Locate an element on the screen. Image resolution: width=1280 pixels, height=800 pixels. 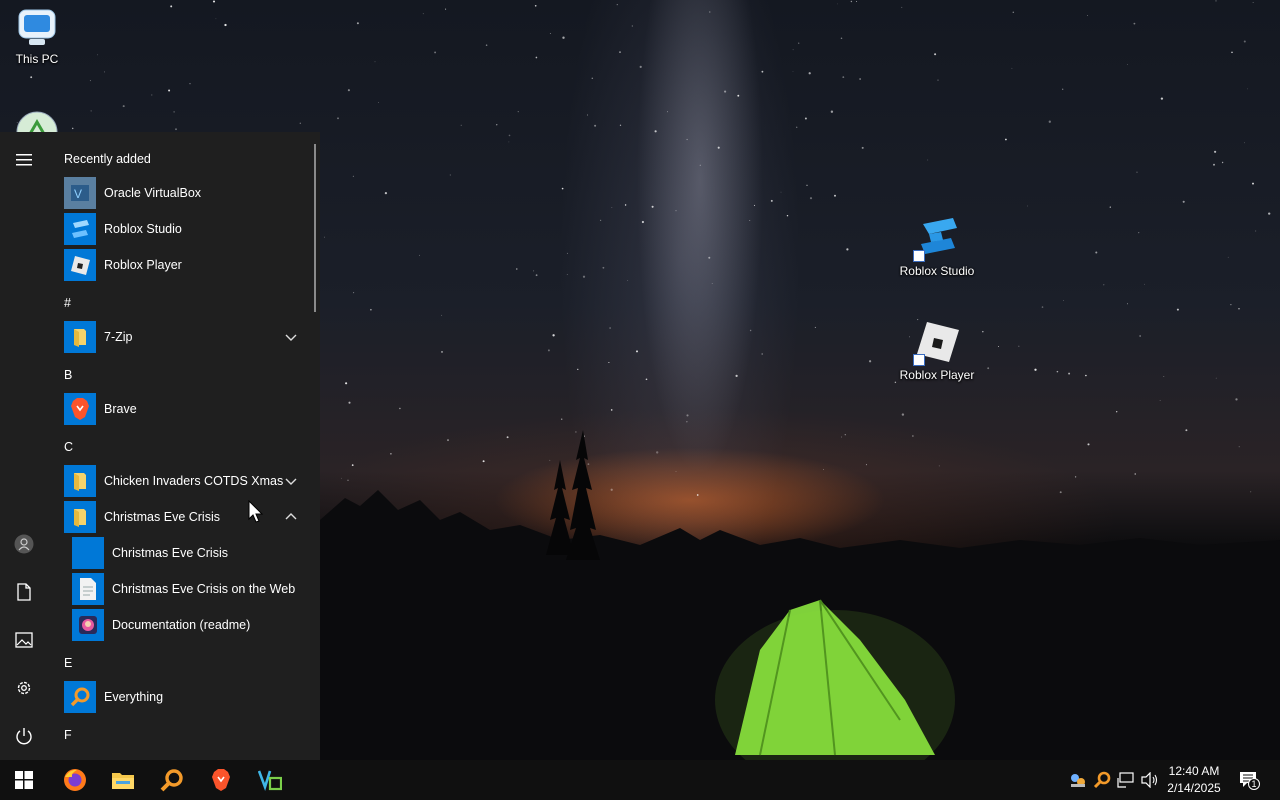
power-button is located at coordinates (24, 736).